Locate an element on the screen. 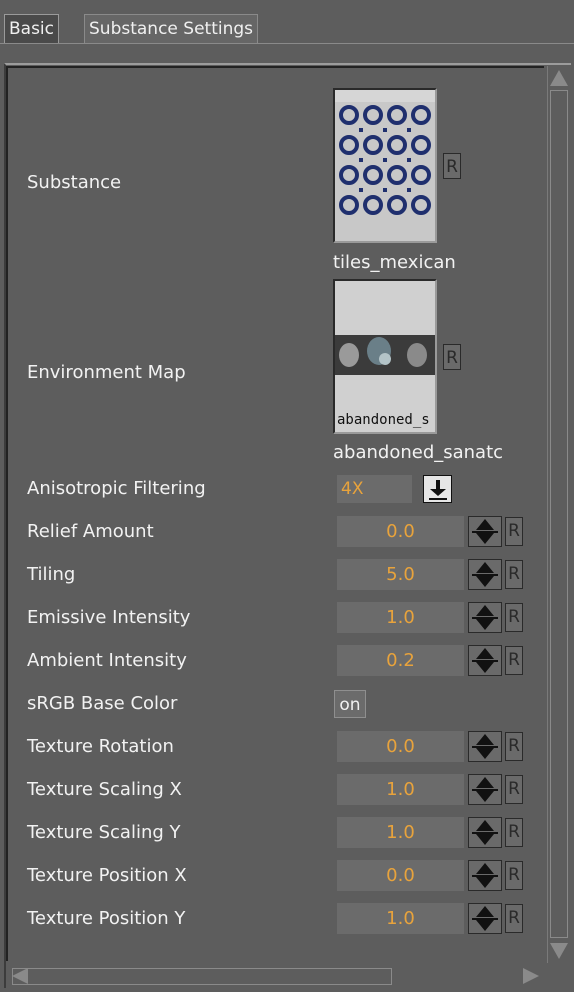  tab-basic: Basic is located at coordinates (32, 28).